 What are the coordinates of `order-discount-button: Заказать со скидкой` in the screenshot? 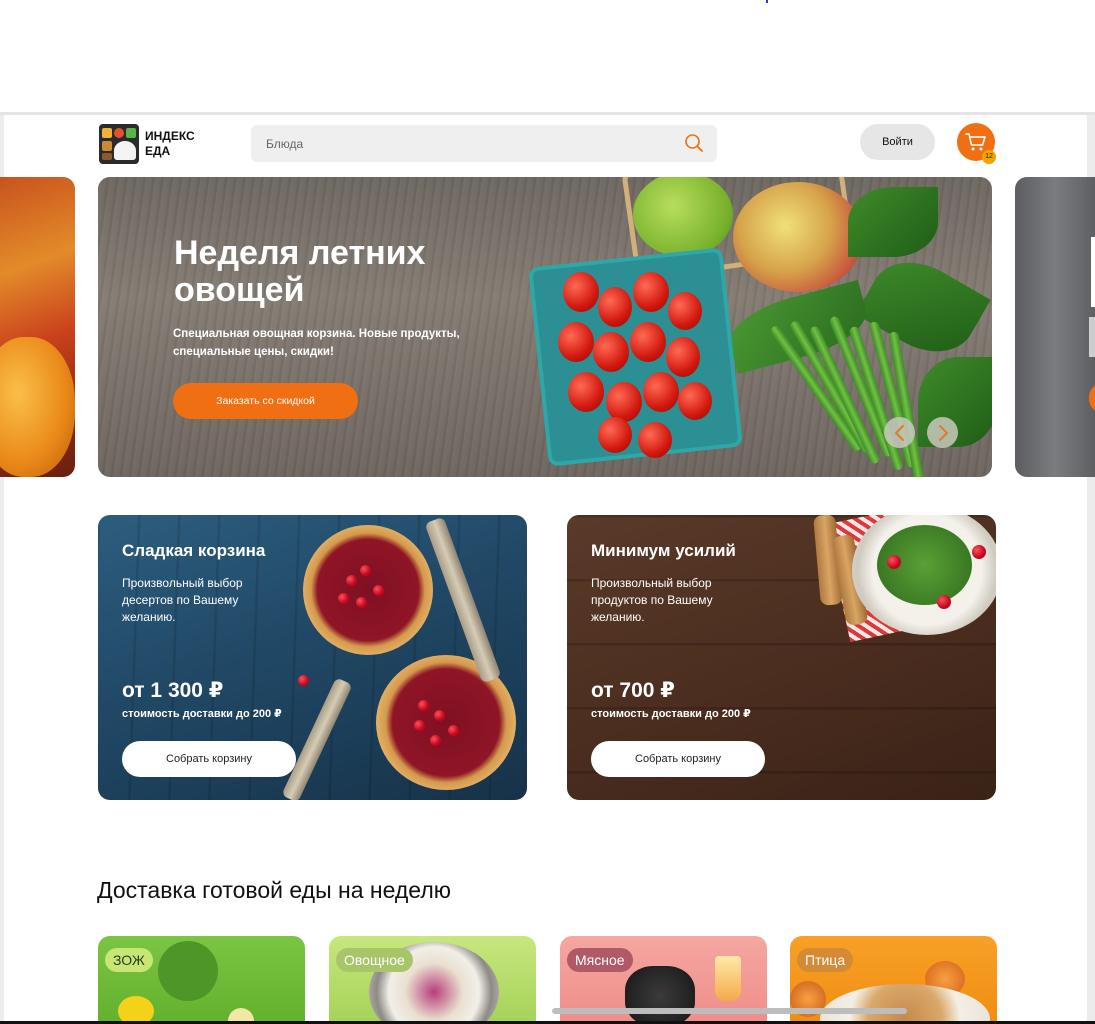 It's located at (265, 401).